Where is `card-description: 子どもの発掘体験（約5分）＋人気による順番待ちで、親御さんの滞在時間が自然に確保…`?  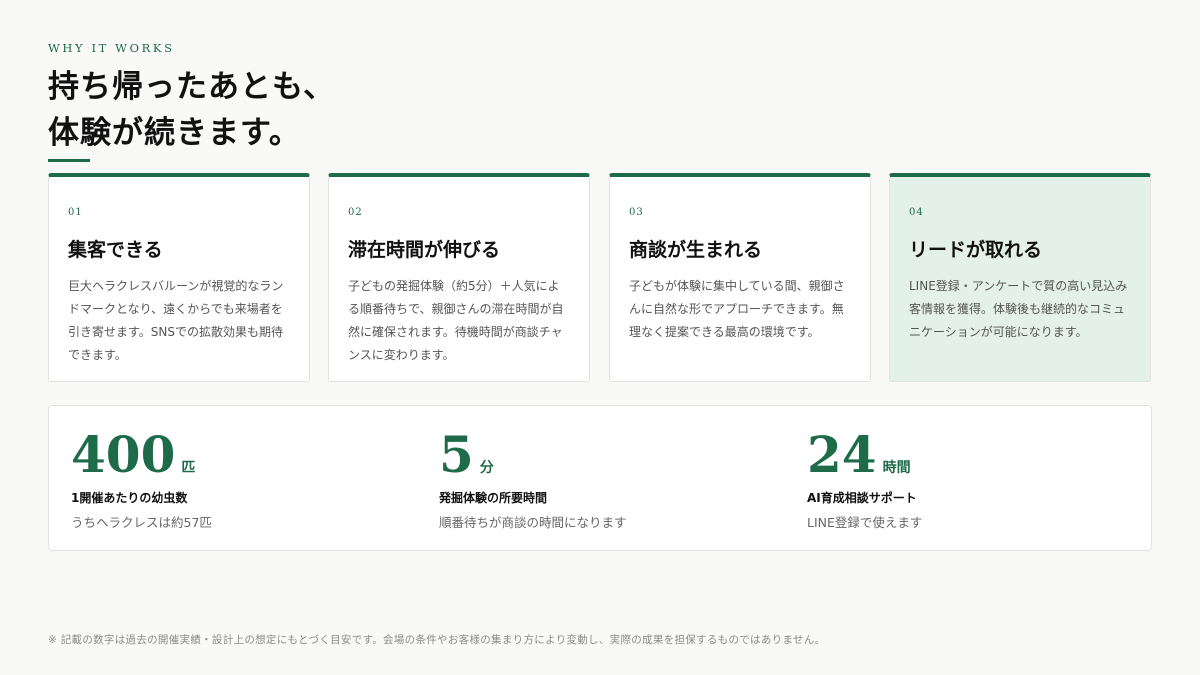 card-description: 子どもの発掘体験（約5分）＋人気による順番待ちで、親御さんの滞在時間が自然に確保… is located at coordinates (456, 320).